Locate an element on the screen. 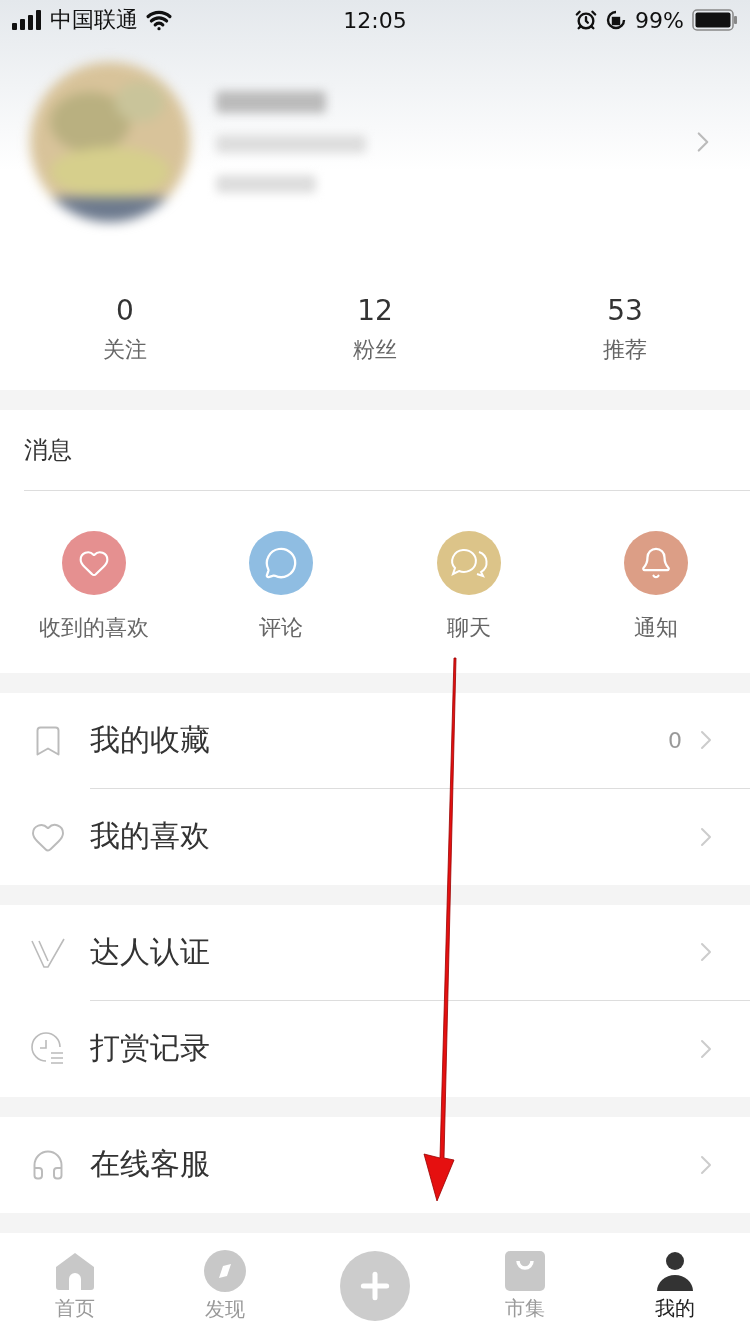 This screenshot has width=750, height=1334. menu-item: 我的收藏 is located at coordinates (379, 740).